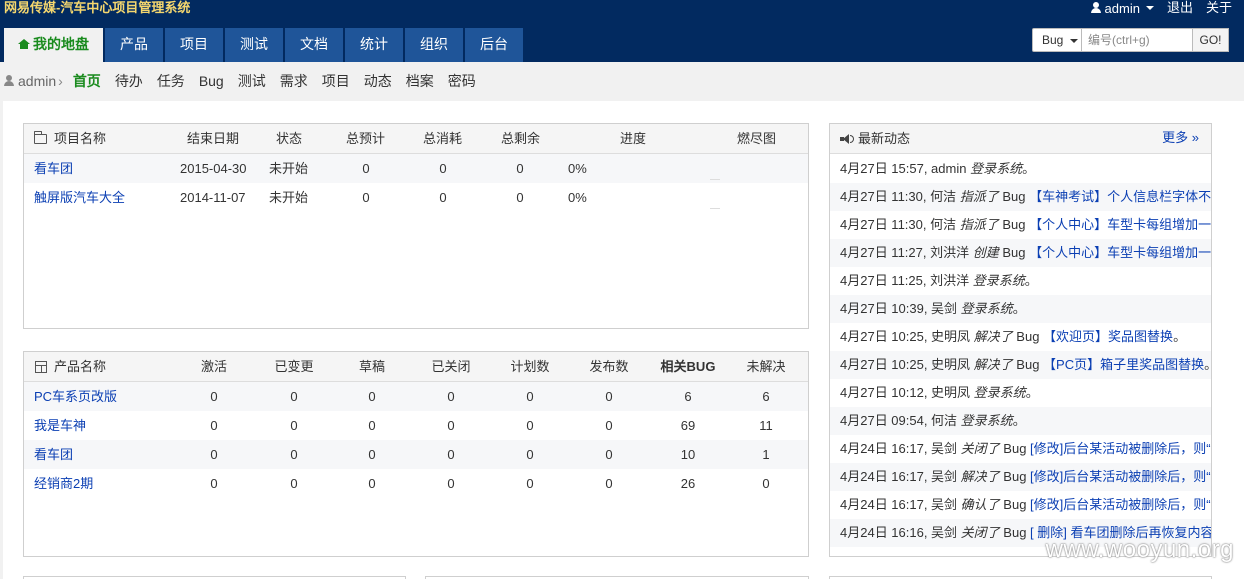 The height and width of the screenshot is (579, 1244). What do you see at coordinates (1020, 365) in the screenshot?
I see `activity-item: 4月27日 10:25, 史明凤 解决了 Bug 【PC页】箱子里奖品图替换。` at bounding box center [1020, 365].